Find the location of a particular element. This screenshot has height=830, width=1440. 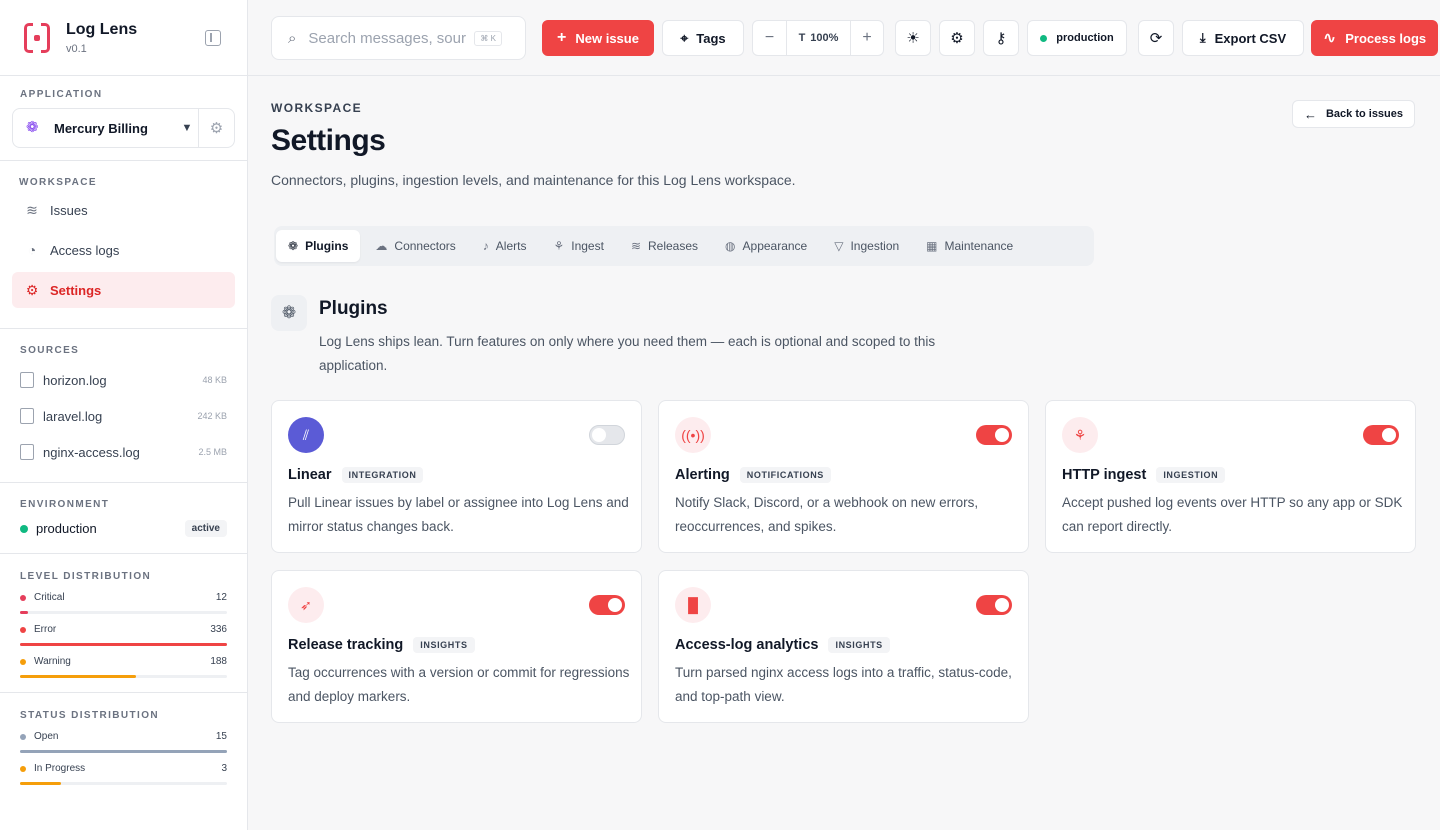

settings-button: ⚙ is located at coordinates (957, 38).